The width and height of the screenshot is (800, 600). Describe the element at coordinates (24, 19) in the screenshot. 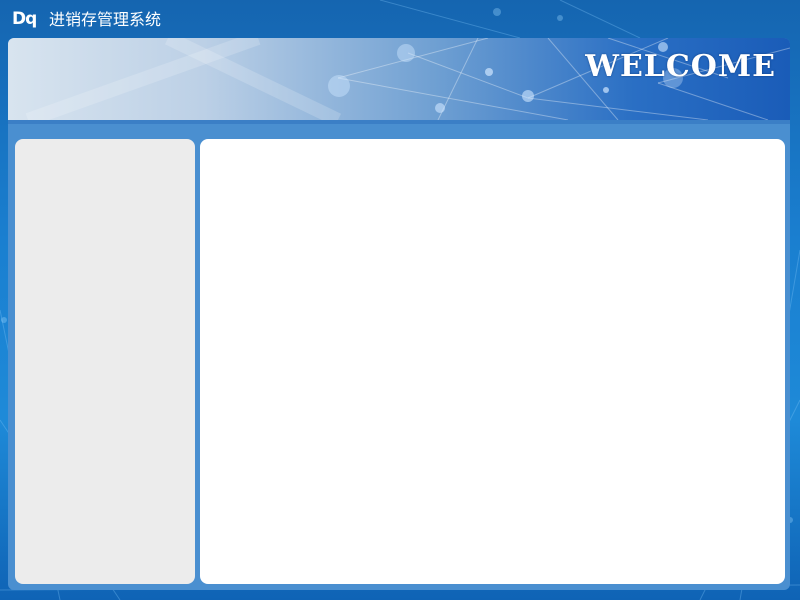

I see `app-logo: Dq` at that location.